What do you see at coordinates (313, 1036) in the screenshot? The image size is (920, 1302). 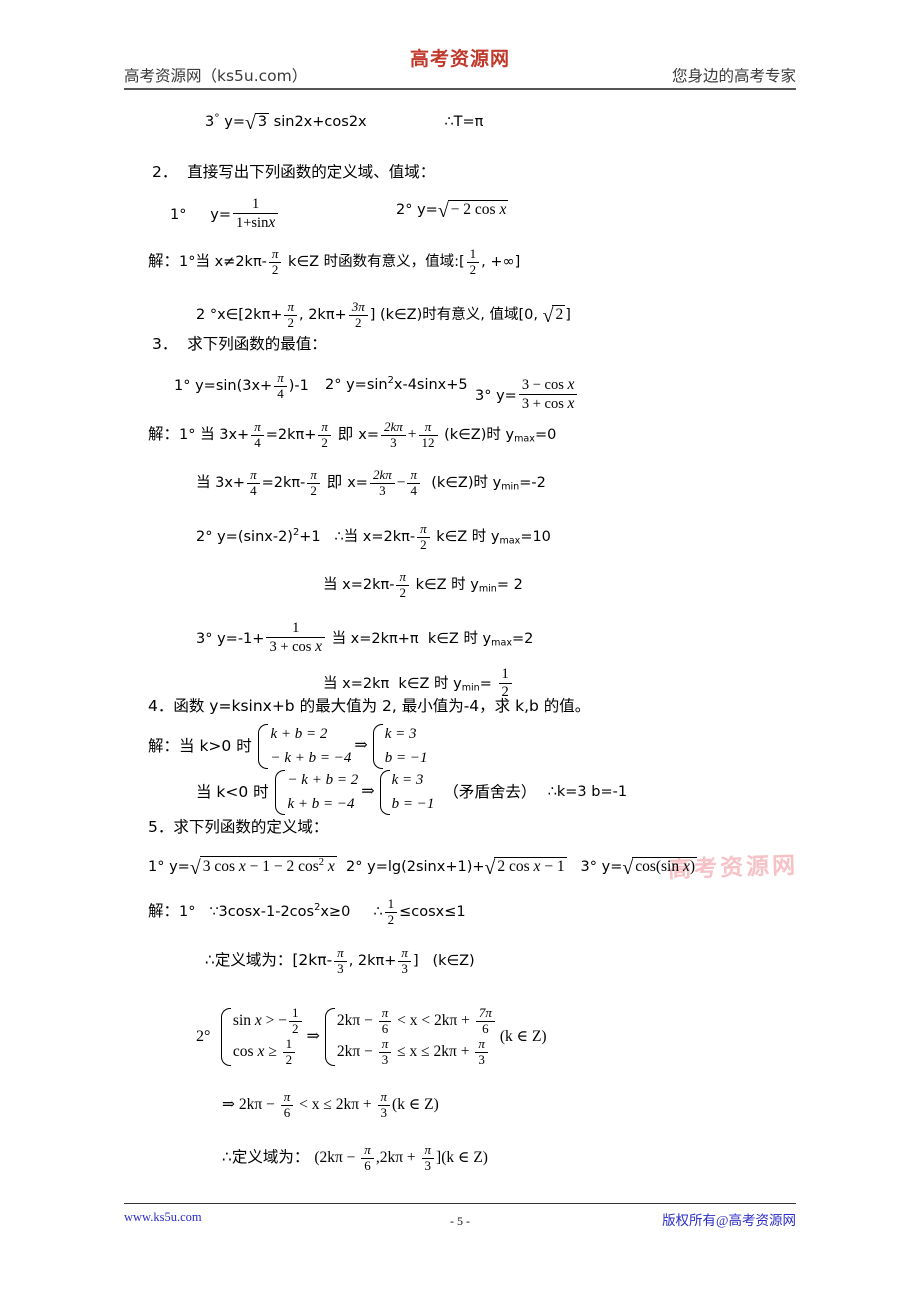 I see `implies-arrow: ⇒` at bounding box center [313, 1036].